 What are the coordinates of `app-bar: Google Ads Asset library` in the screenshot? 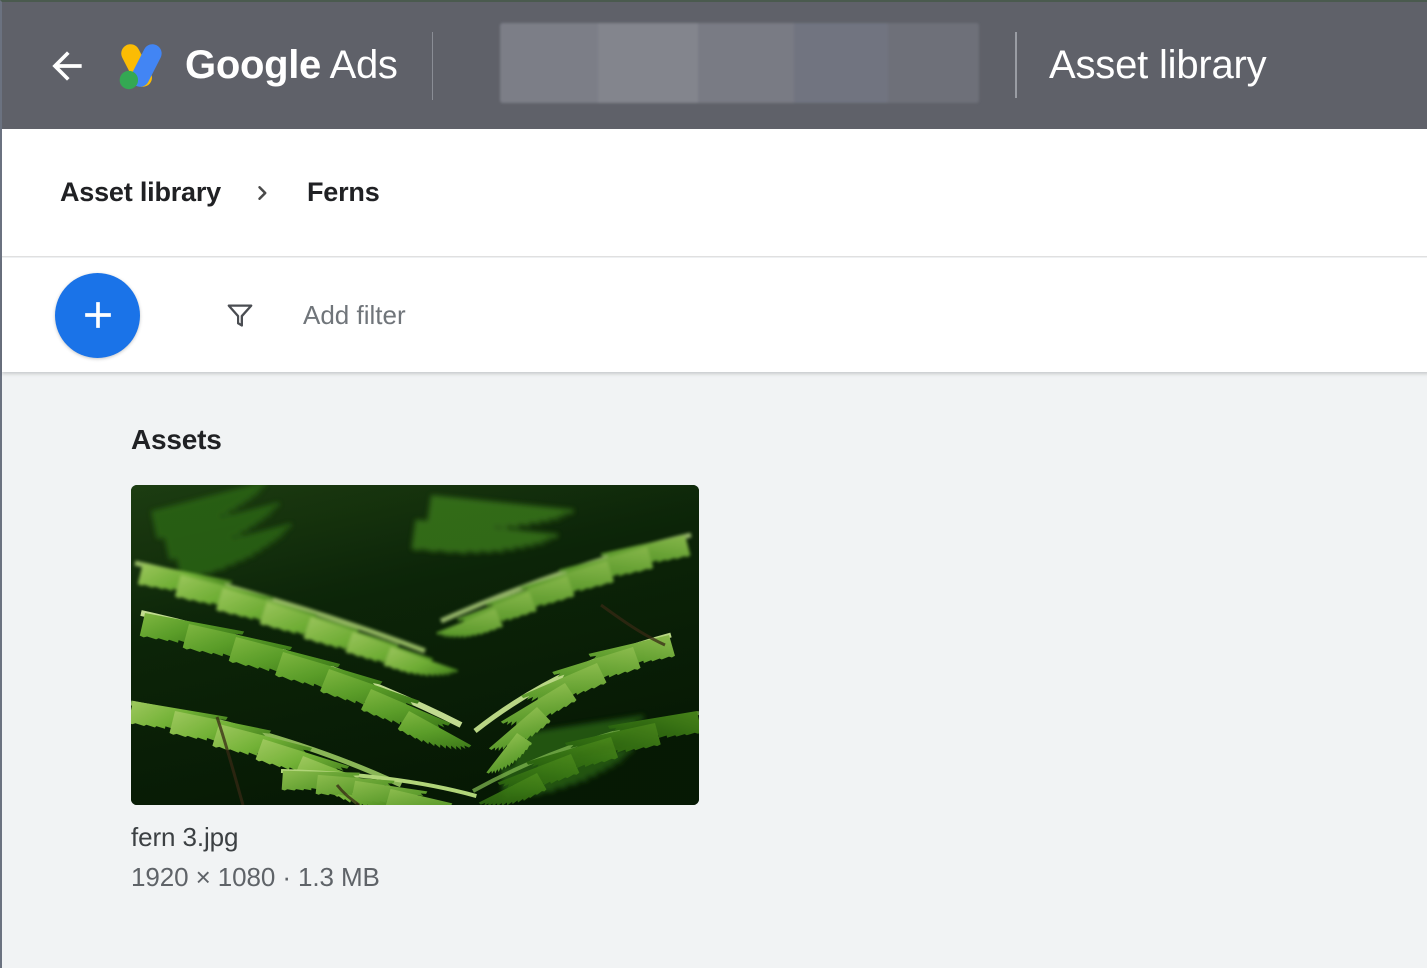 It's located at (714, 65).